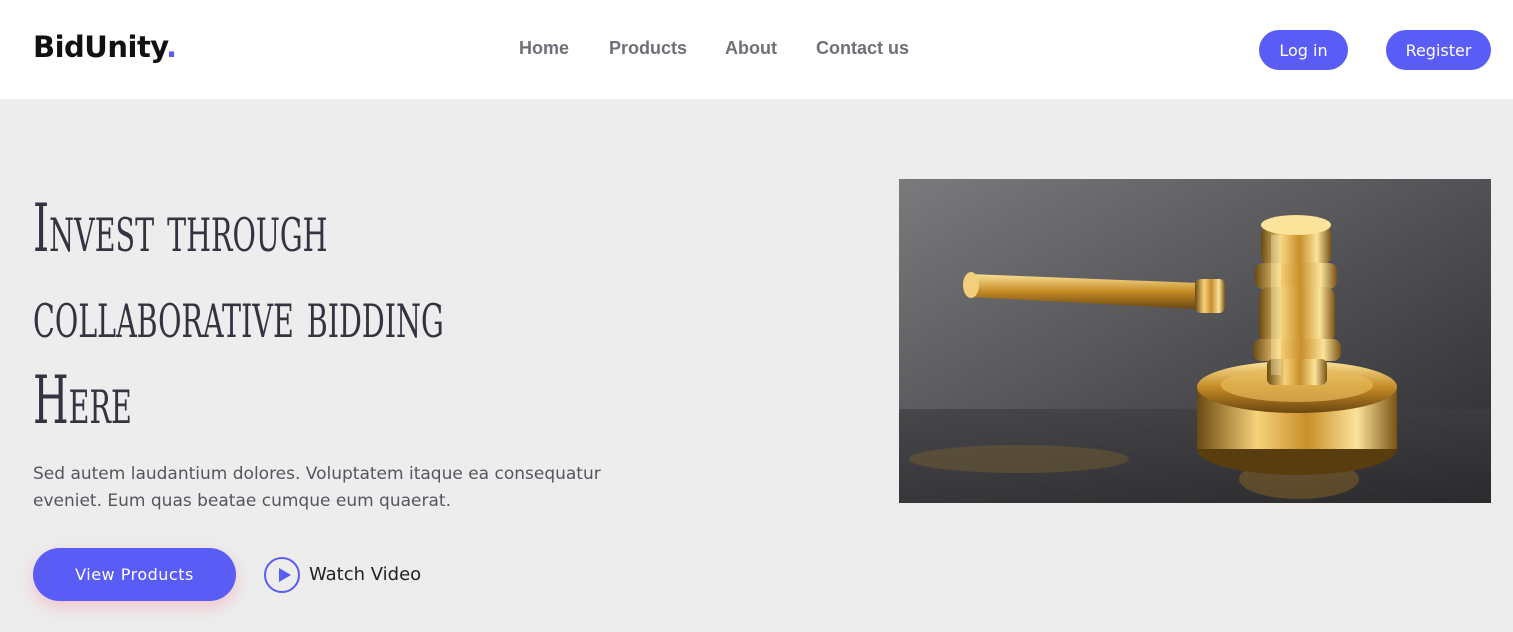  Describe the element at coordinates (180, 228) in the screenshot. I see `hero-title-line-1: Invest through` at that location.